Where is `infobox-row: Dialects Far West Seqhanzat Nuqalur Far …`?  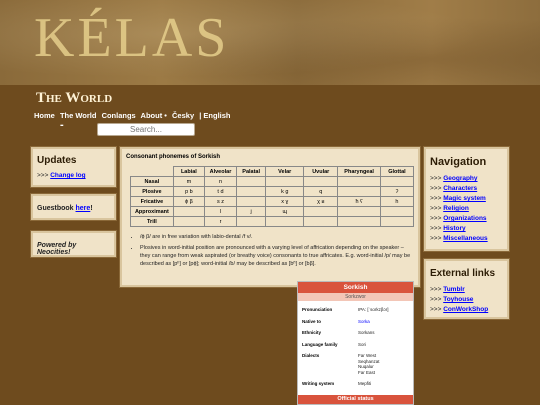
infobox-row: Dialects Far West Seqhanzat Nuqalur Far … is located at coordinates (355, 364).